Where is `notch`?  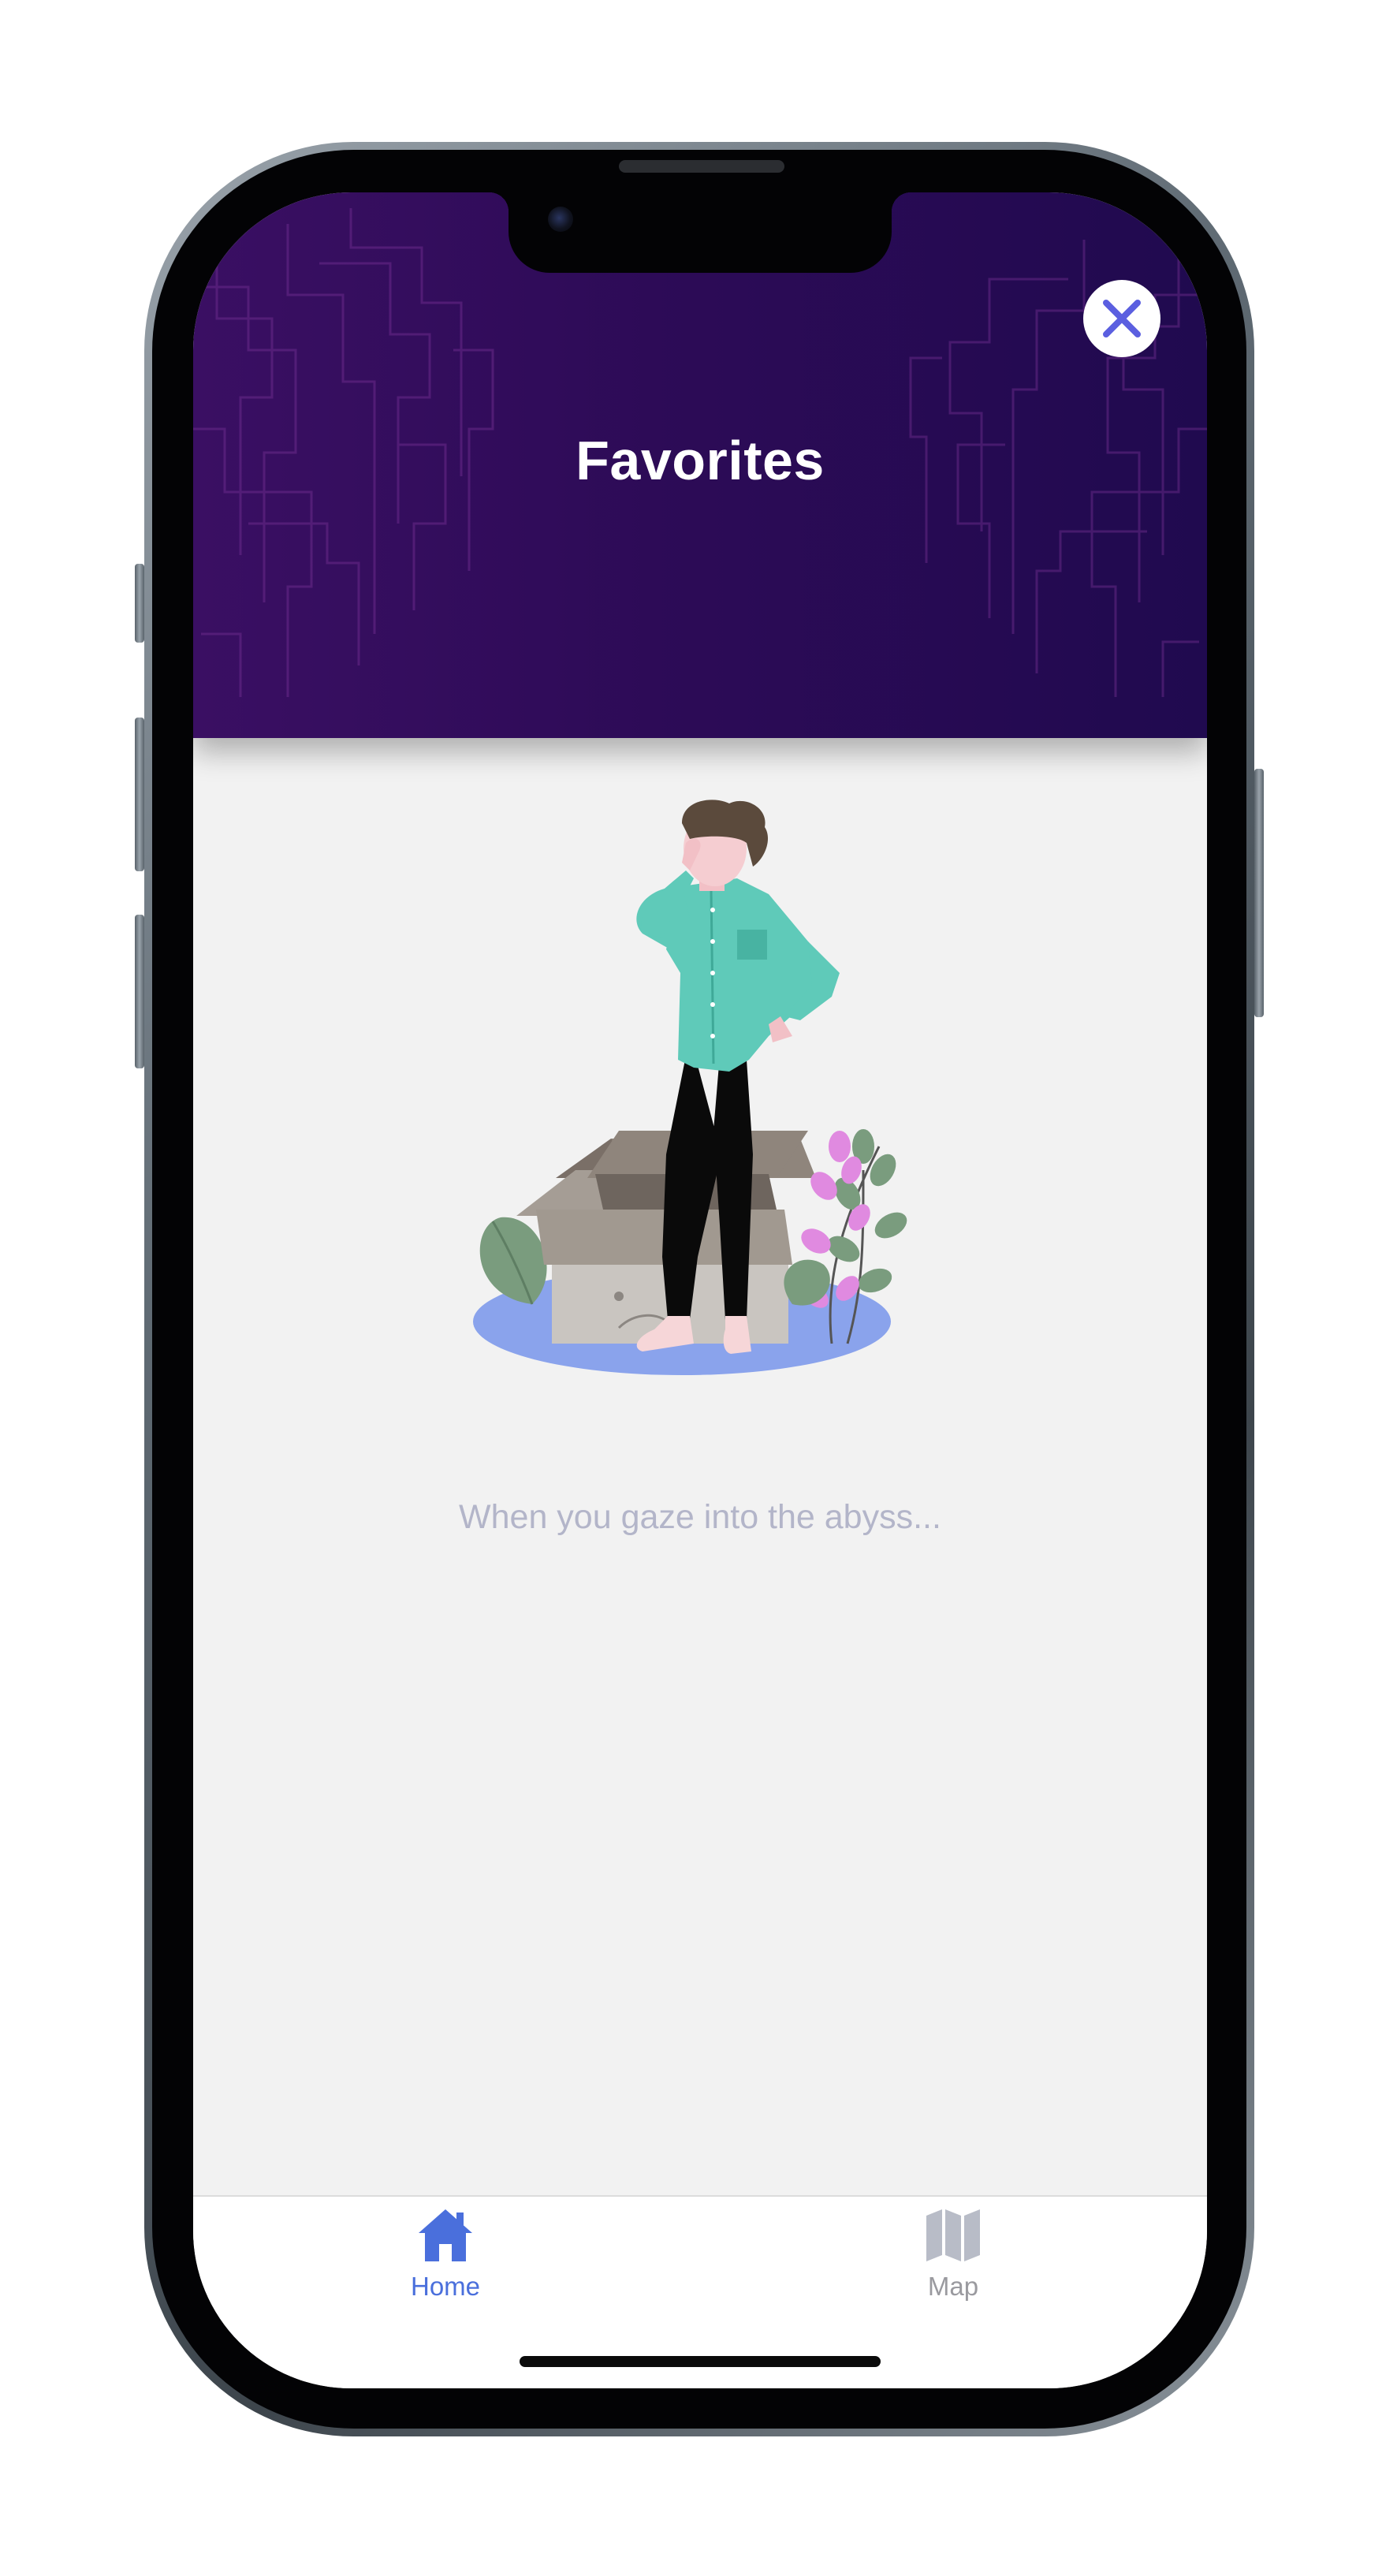
notch is located at coordinates (700, 233).